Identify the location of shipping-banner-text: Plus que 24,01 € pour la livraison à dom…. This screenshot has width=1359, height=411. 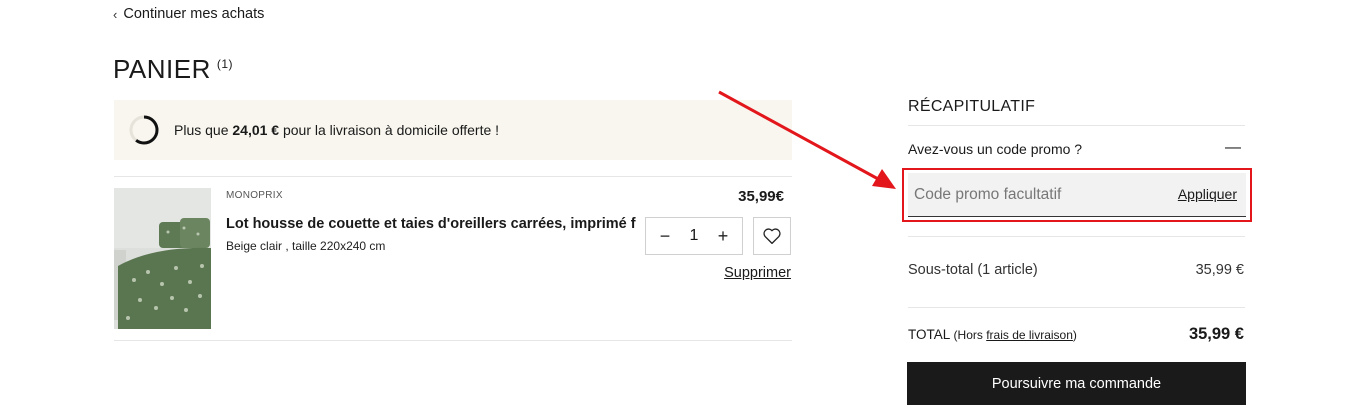
(336, 130).